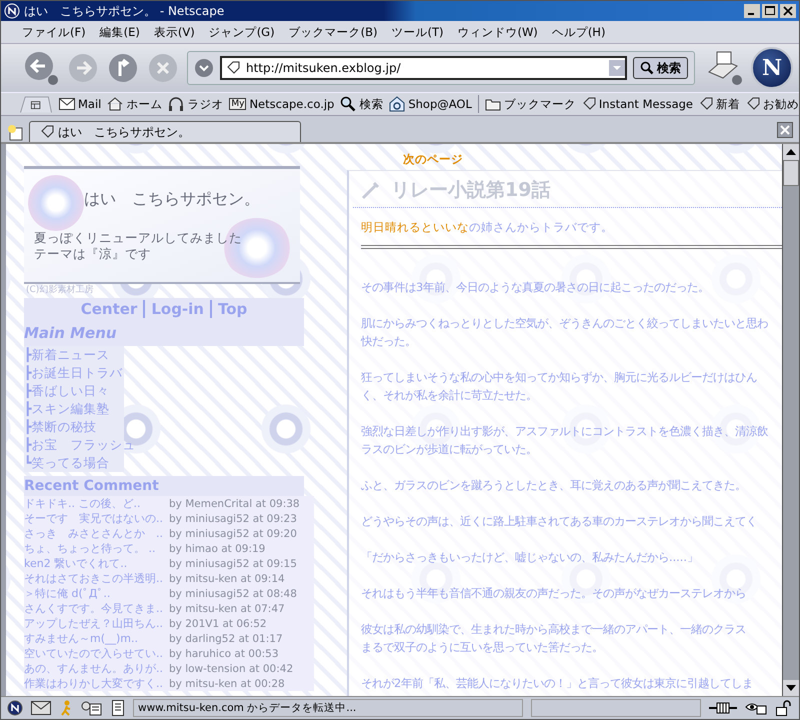 This screenshot has width=800, height=720. Describe the element at coordinates (772, 68) in the screenshot. I see `netscape-logo: N` at that location.